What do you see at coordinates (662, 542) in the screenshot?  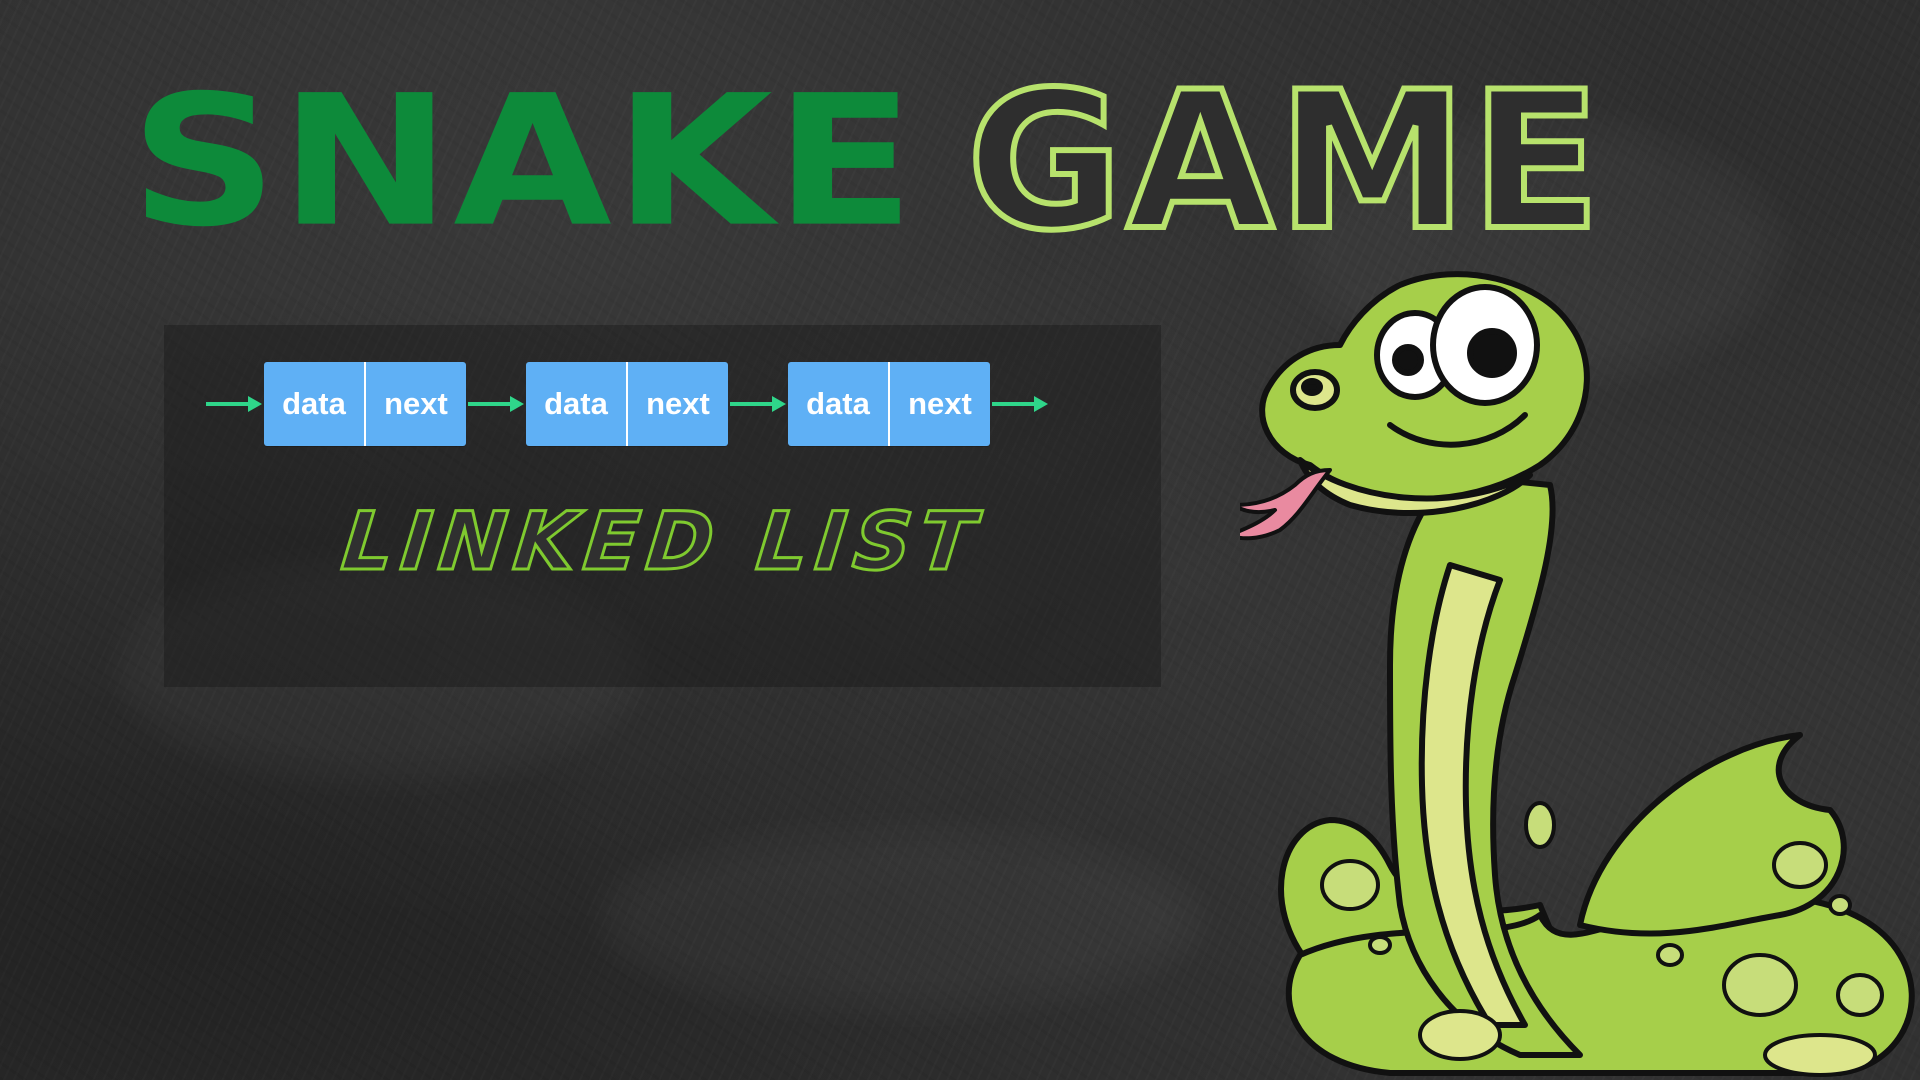 I see `linked-list-label: LINKED LIST` at bounding box center [662, 542].